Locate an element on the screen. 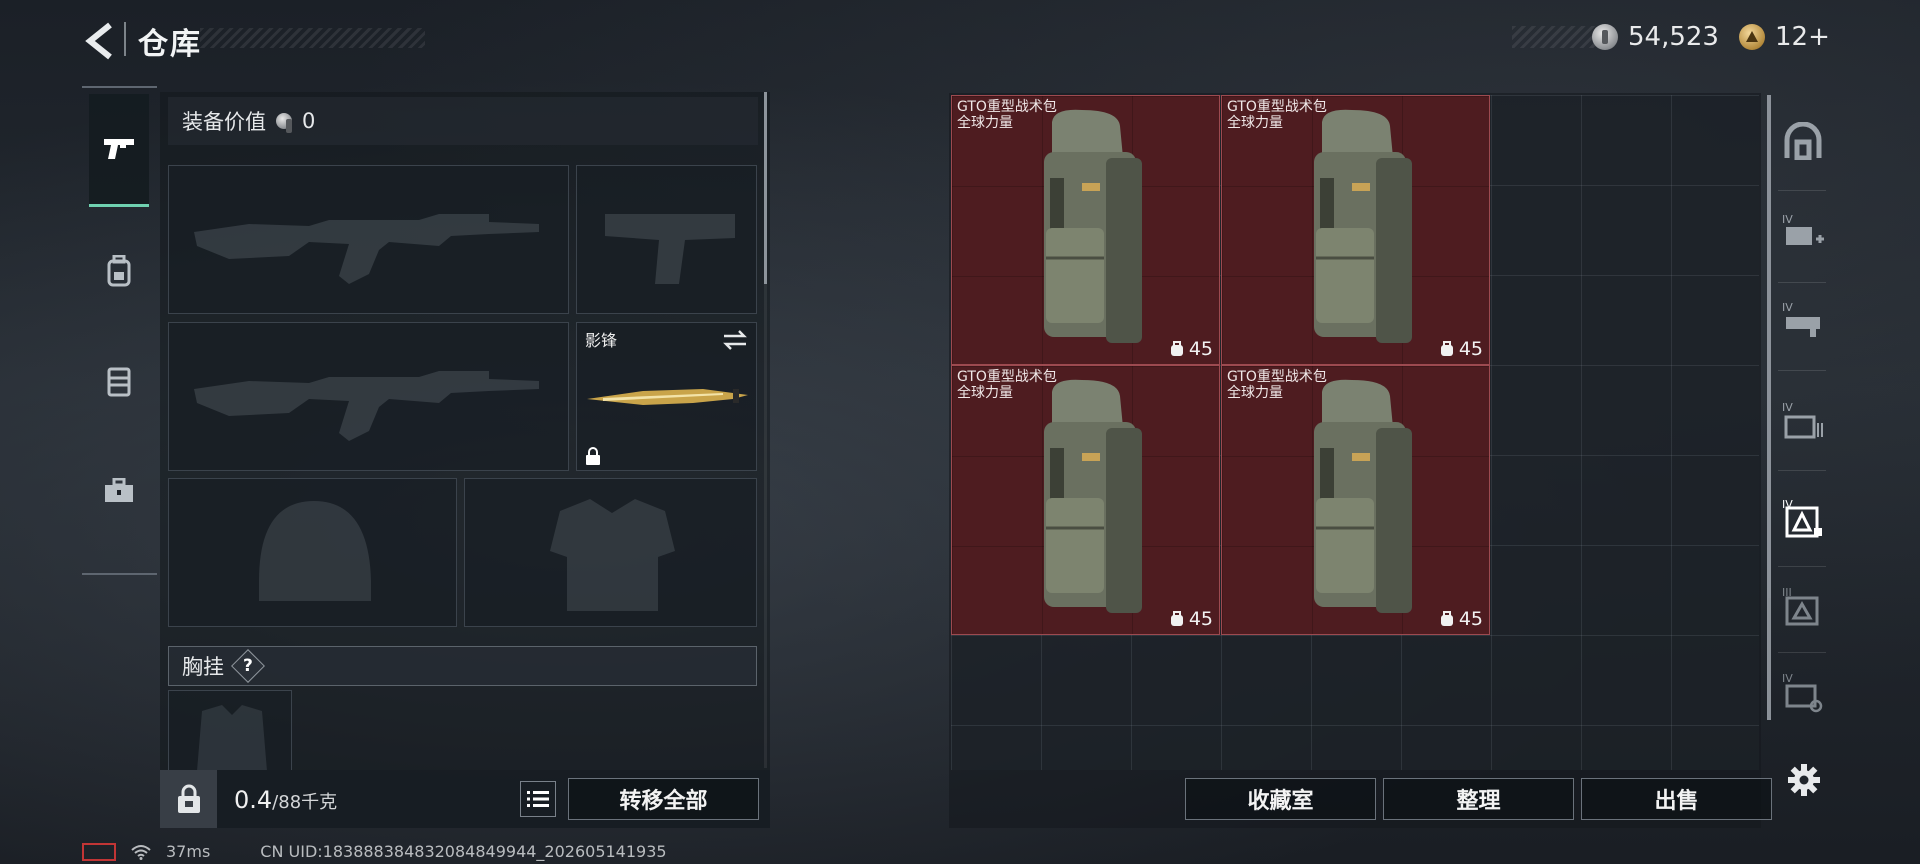 The width and height of the screenshot is (1920, 864). chest-rig-label: 胸挂 is located at coordinates (203, 667).